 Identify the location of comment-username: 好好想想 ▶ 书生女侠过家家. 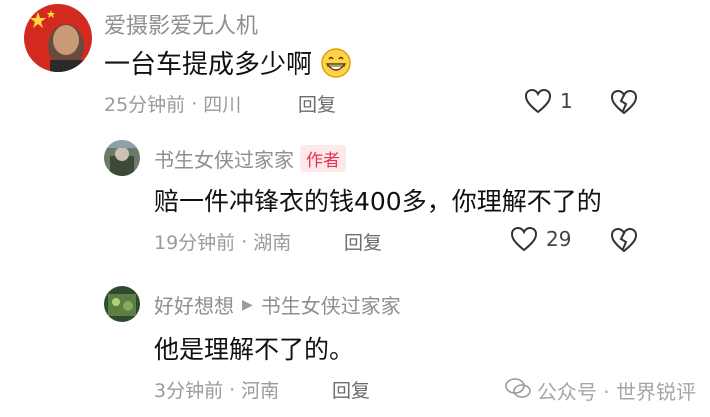
(277, 304).